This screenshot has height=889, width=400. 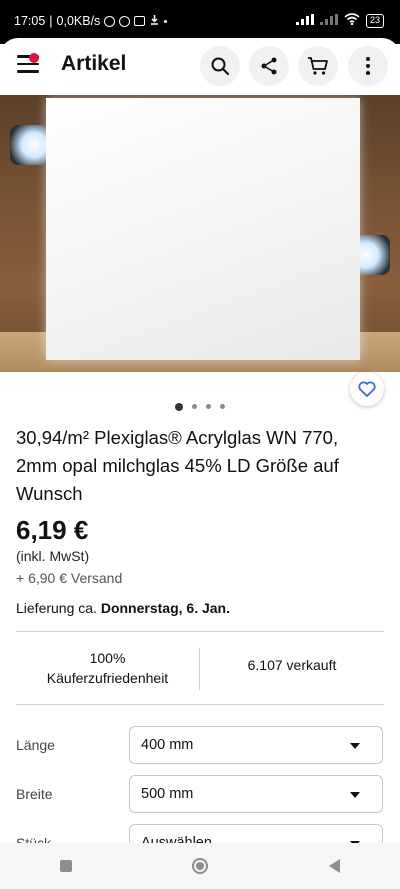 What do you see at coordinates (30, 21) in the screenshot?
I see `status-time: 17:05` at bounding box center [30, 21].